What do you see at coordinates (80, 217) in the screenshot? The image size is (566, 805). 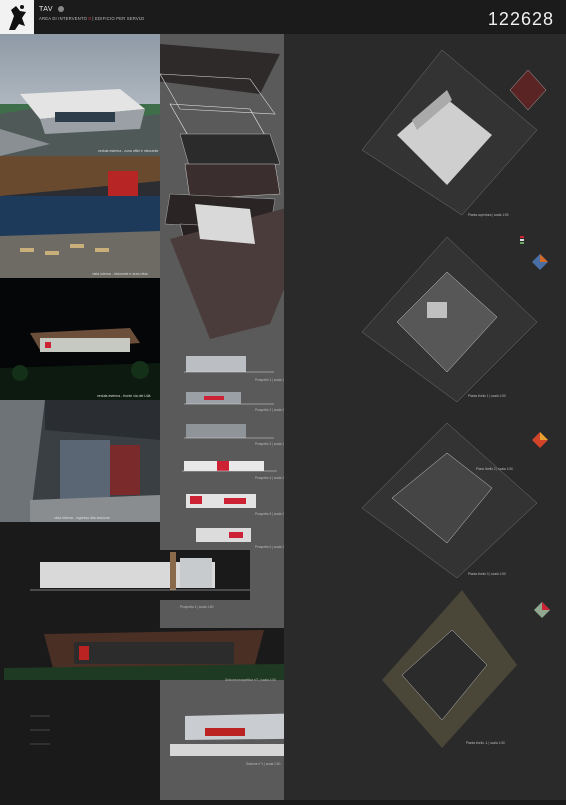 I see `photo-interior-restaurant: vista interna - ristorante e area relax` at bounding box center [80, 217].